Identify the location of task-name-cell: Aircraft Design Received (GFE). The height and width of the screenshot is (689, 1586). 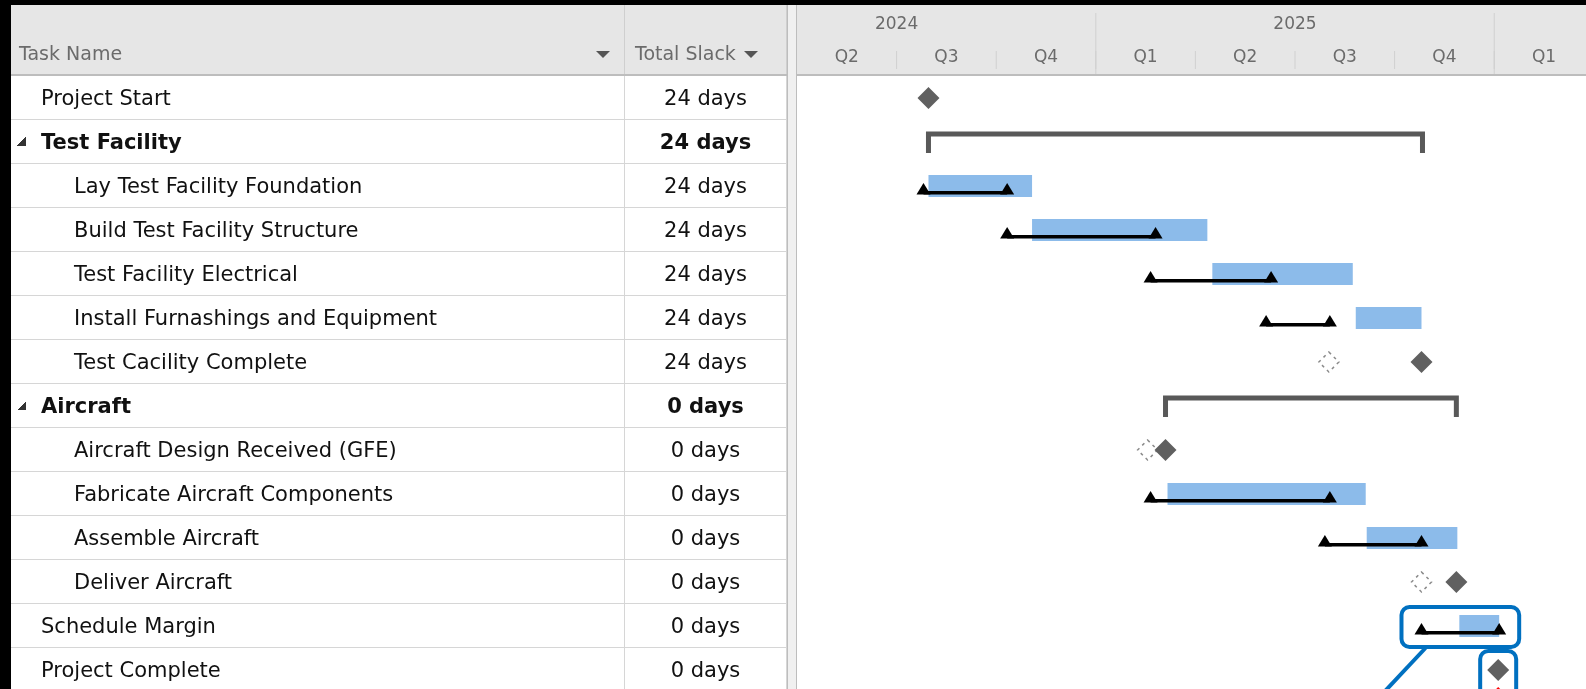
(235, 449).